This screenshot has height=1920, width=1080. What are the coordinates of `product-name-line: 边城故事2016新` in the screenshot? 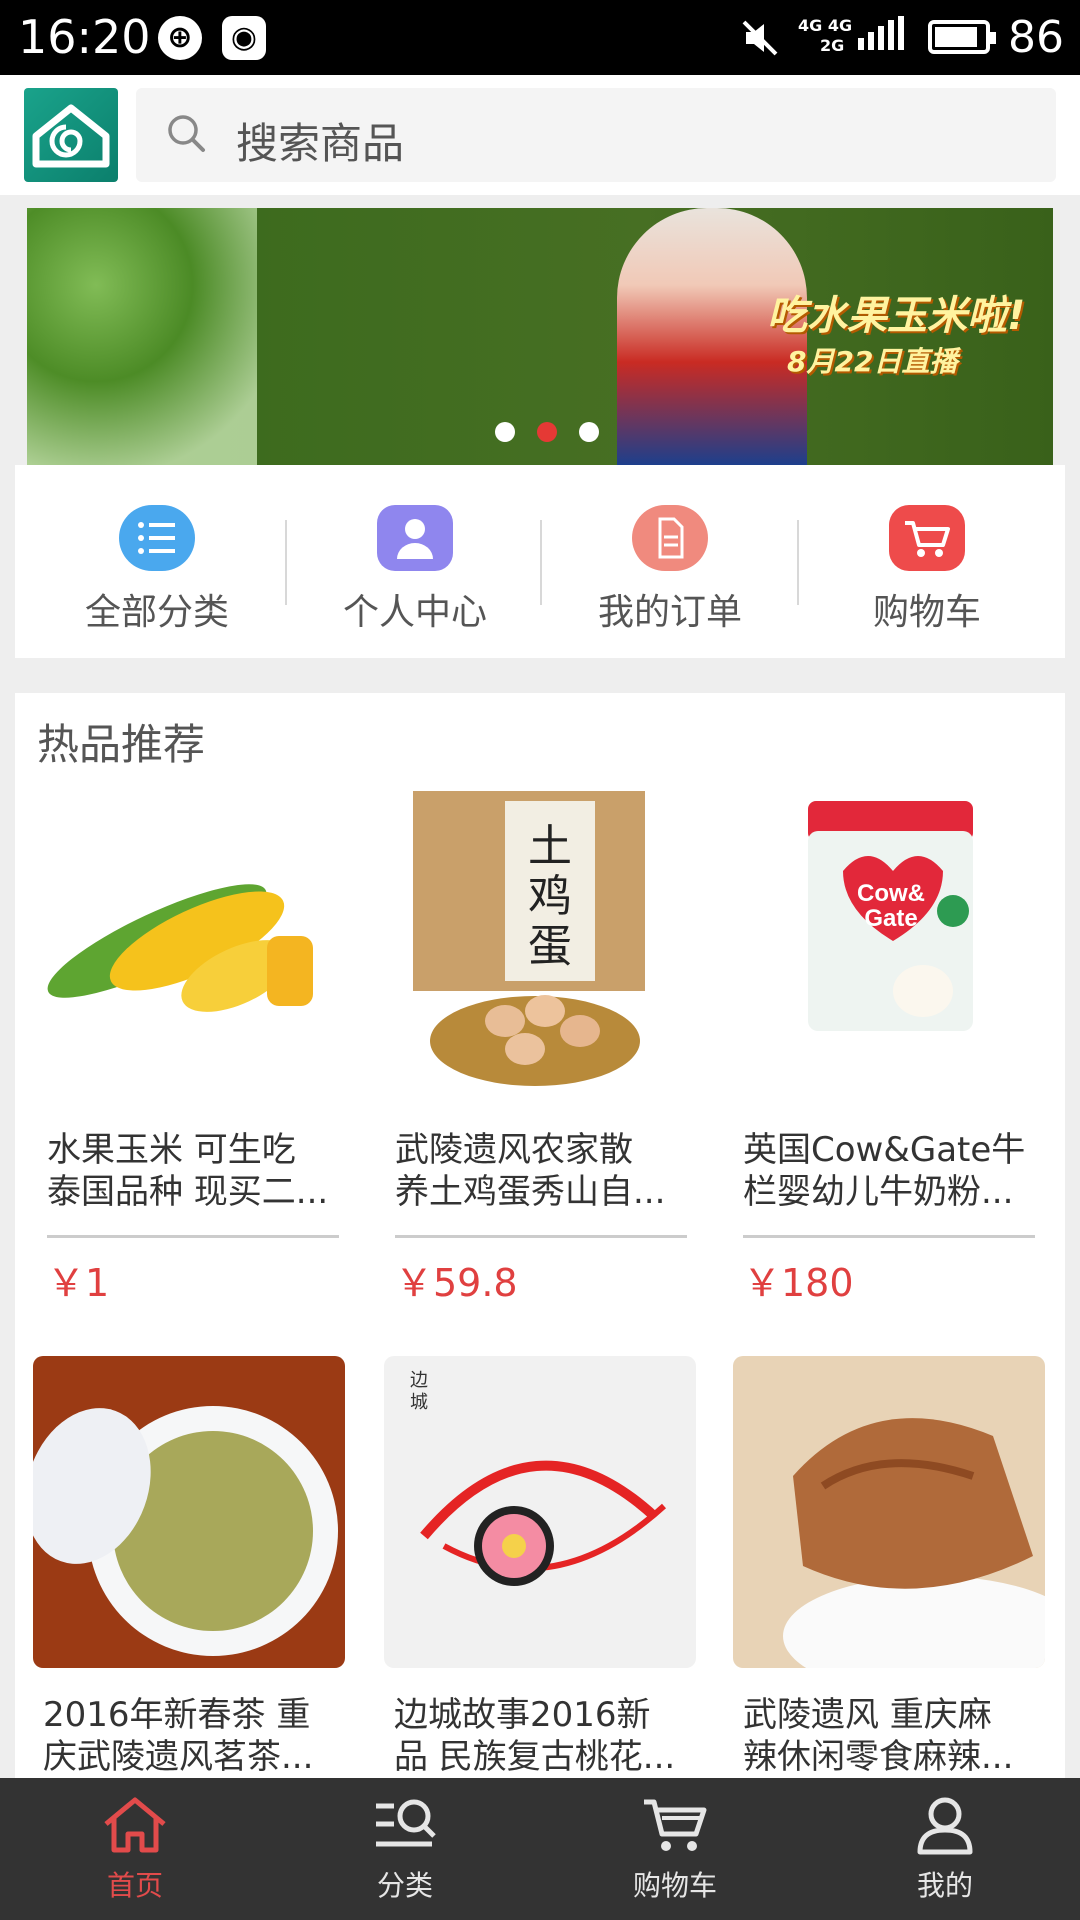 It's located at (522, 1715).